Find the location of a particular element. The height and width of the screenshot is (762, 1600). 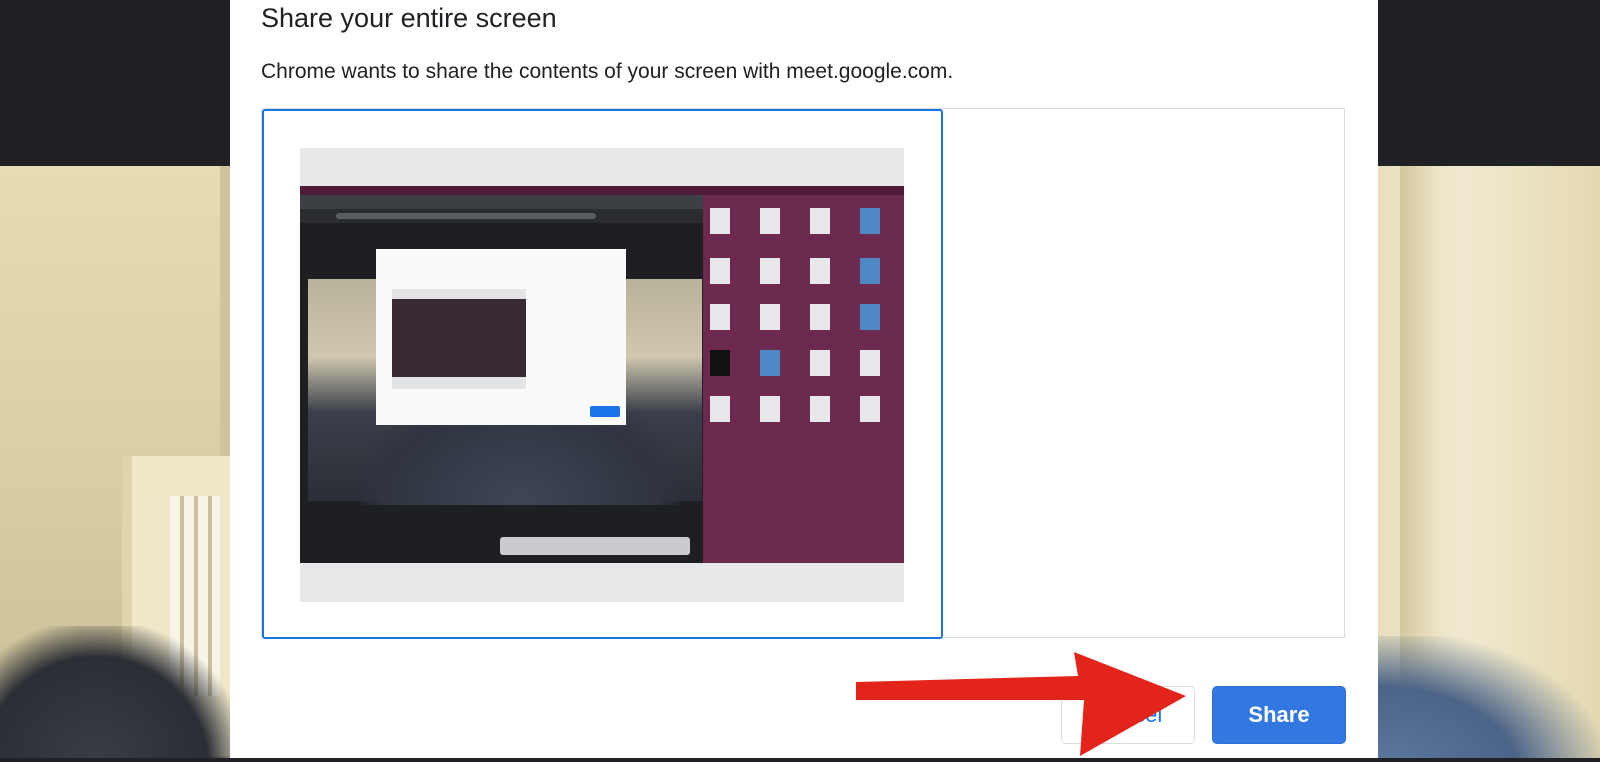

share-button: Share is located at coordinates (1279, 715).